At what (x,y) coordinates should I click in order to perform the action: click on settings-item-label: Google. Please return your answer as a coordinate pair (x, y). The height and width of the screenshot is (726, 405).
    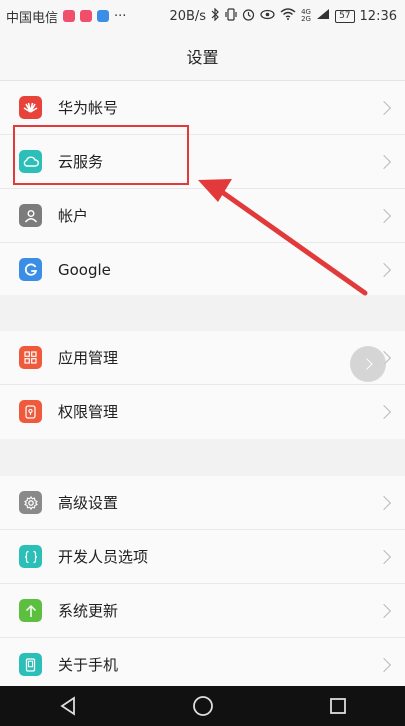
    Looking at the image, I should click on (84, 269).